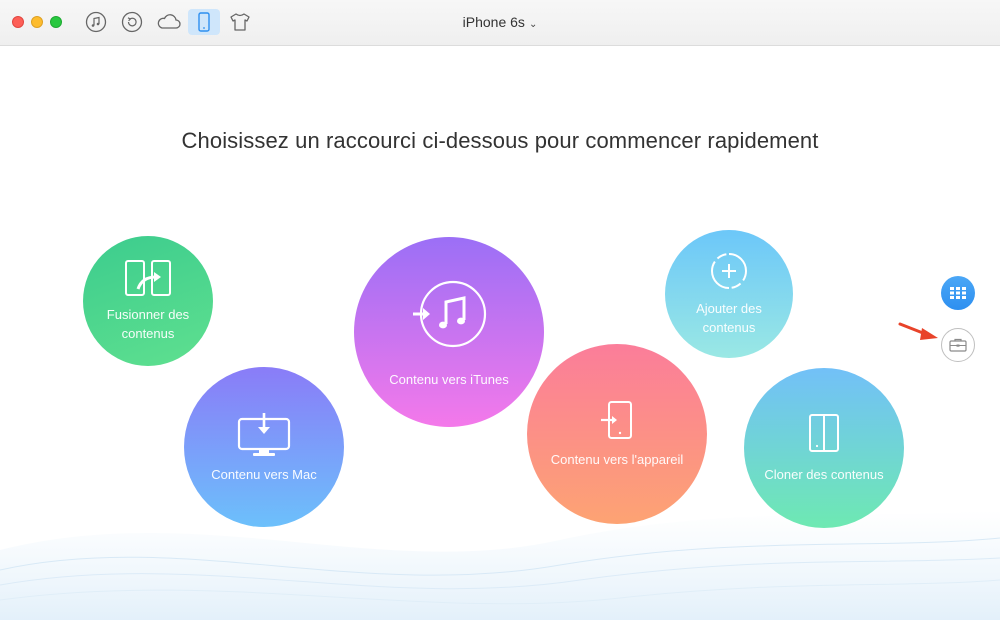  I want to click on toolbox-button, so click(958, 345).